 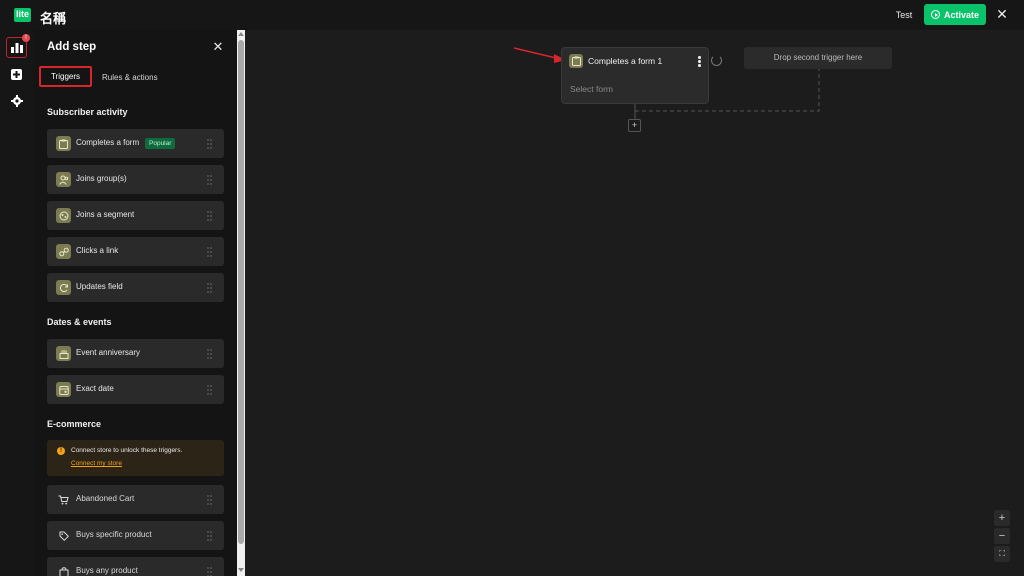 What do you see at coordinates (99, 286) in the screenshot?
I see `trigger-label: Updates field` at bounding box center [99, 286].